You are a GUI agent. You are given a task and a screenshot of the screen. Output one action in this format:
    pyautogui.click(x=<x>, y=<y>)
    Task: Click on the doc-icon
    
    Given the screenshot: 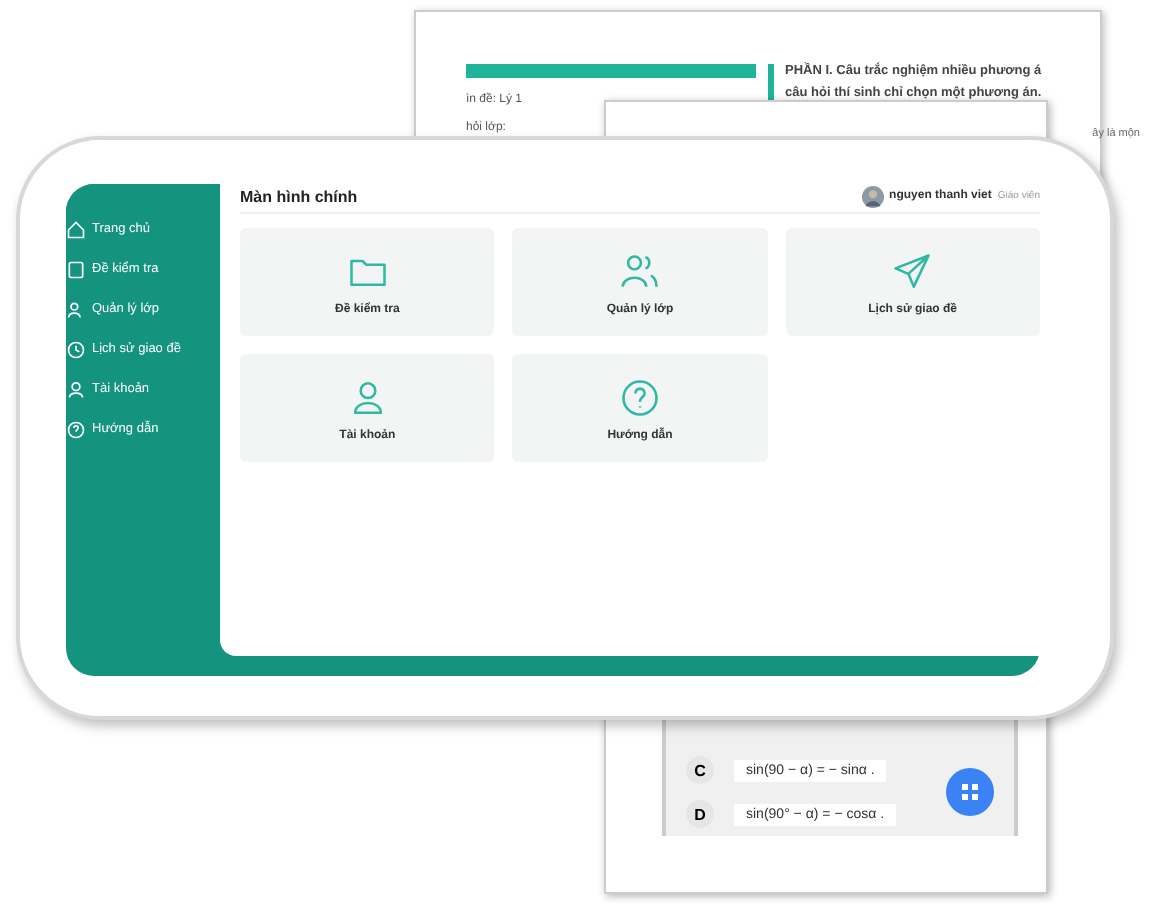 What is the action you would take?
    pyautogui.click(x=76, y=269)
    